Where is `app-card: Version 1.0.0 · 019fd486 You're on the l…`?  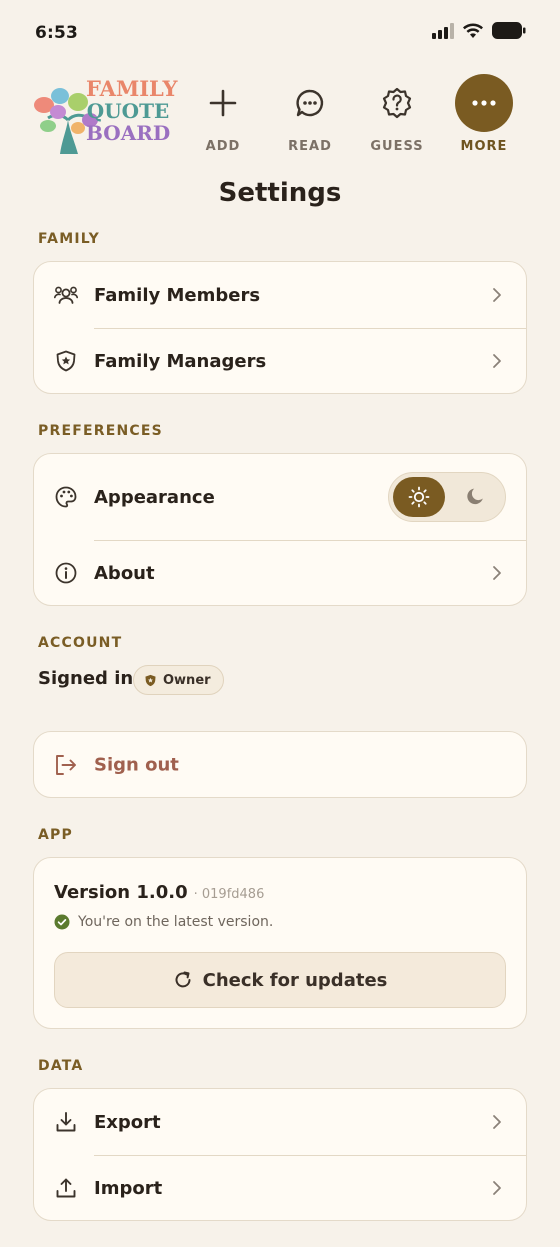 app-card: Version 1.0.0 · 019fd486 You're on the l… is located at coordinates (280, 943).